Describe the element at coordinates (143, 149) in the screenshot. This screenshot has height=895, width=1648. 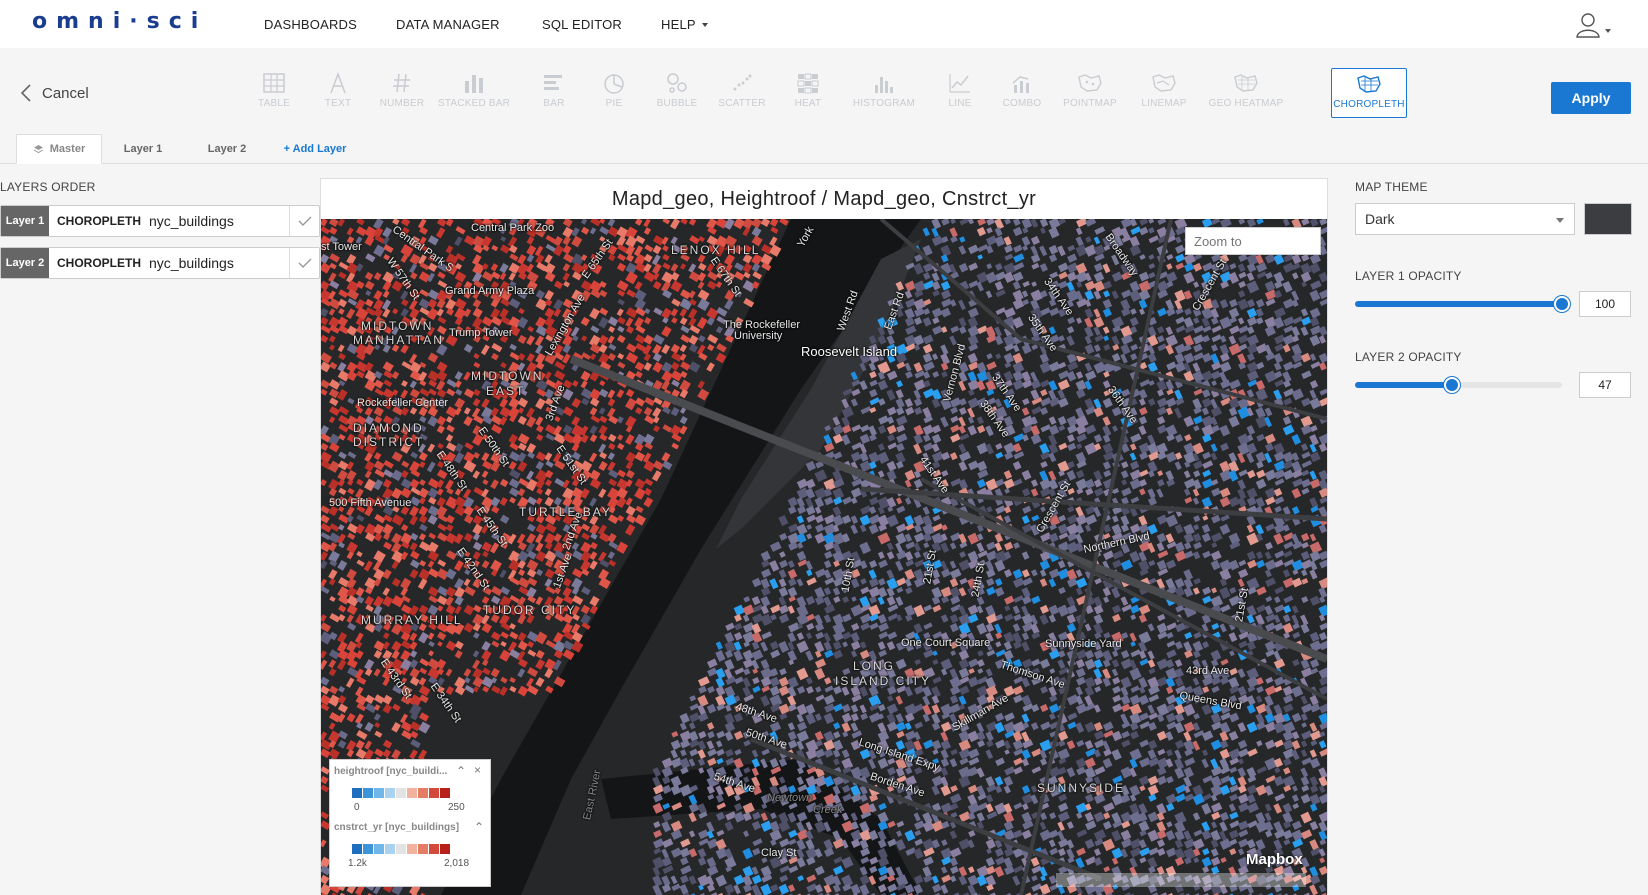
I see `tab-layer-1: Layer 1` at that location.